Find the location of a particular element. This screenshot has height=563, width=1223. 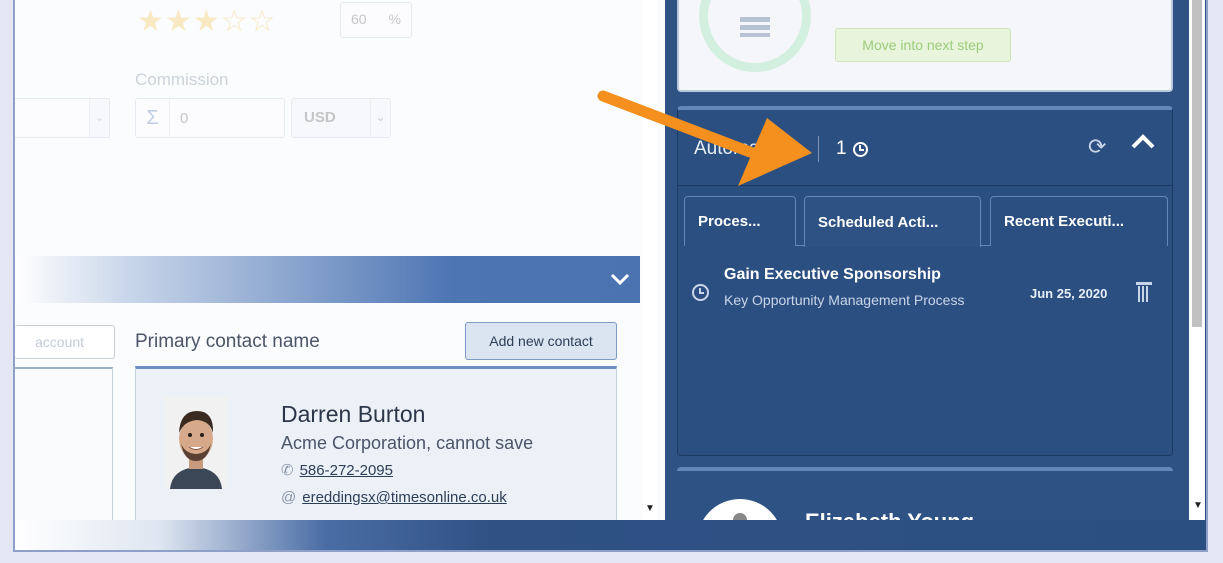

account-panel is located at coordinates (64, 447).